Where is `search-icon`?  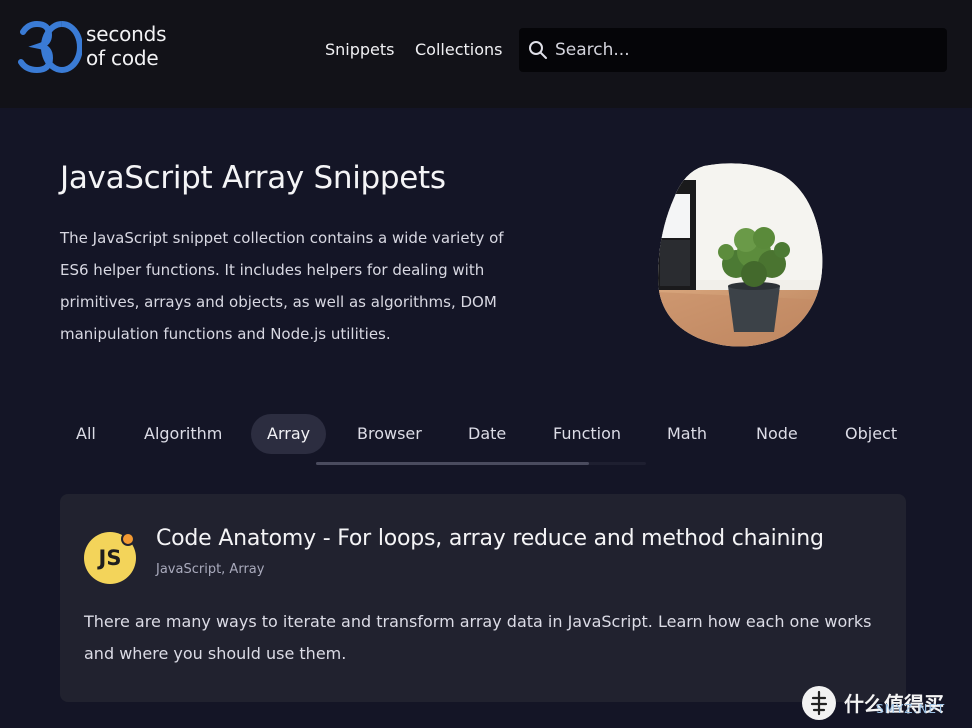
search-icon is located at coordinates (538, 50).